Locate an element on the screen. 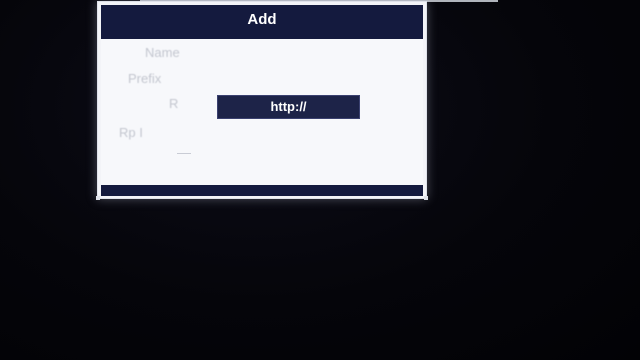 Image resolution: width=640 pixels, height=360 pixels. dialog-title: Add is located at coordinates (262, 19).